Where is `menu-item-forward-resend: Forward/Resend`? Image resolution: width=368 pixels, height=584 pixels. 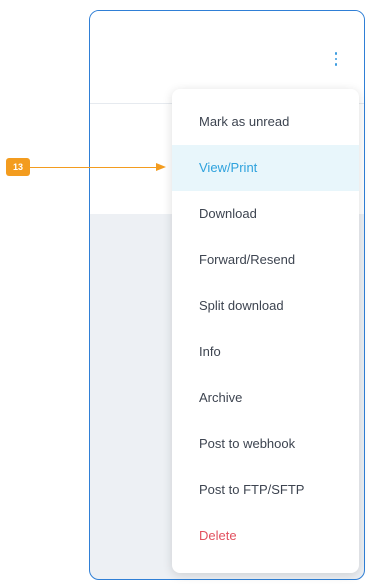
menu-item-forward-resend: Forward/Resend is located at coordinates (265, 260).